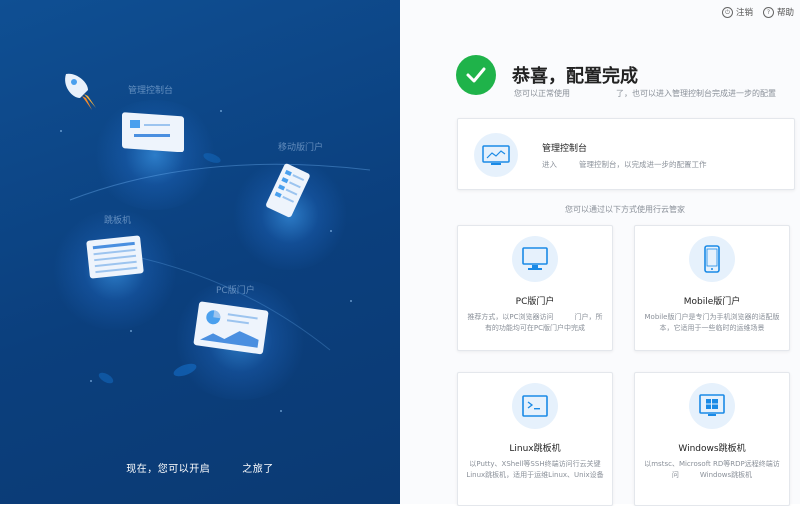  What do you see at coordinates (712, 322) in the screenshot?
I see `mobile-portal-desc: Mobile版门户是专门为手机浏览器的适配版本，它适用于一些临时的运维场景` at bounding box center [712, 322].